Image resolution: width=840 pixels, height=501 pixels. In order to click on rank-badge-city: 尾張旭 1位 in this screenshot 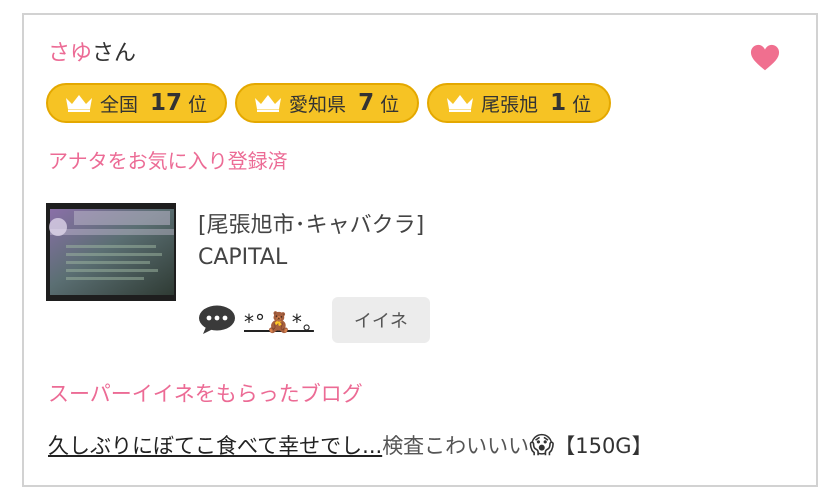, I will do `click(519, 103)`.